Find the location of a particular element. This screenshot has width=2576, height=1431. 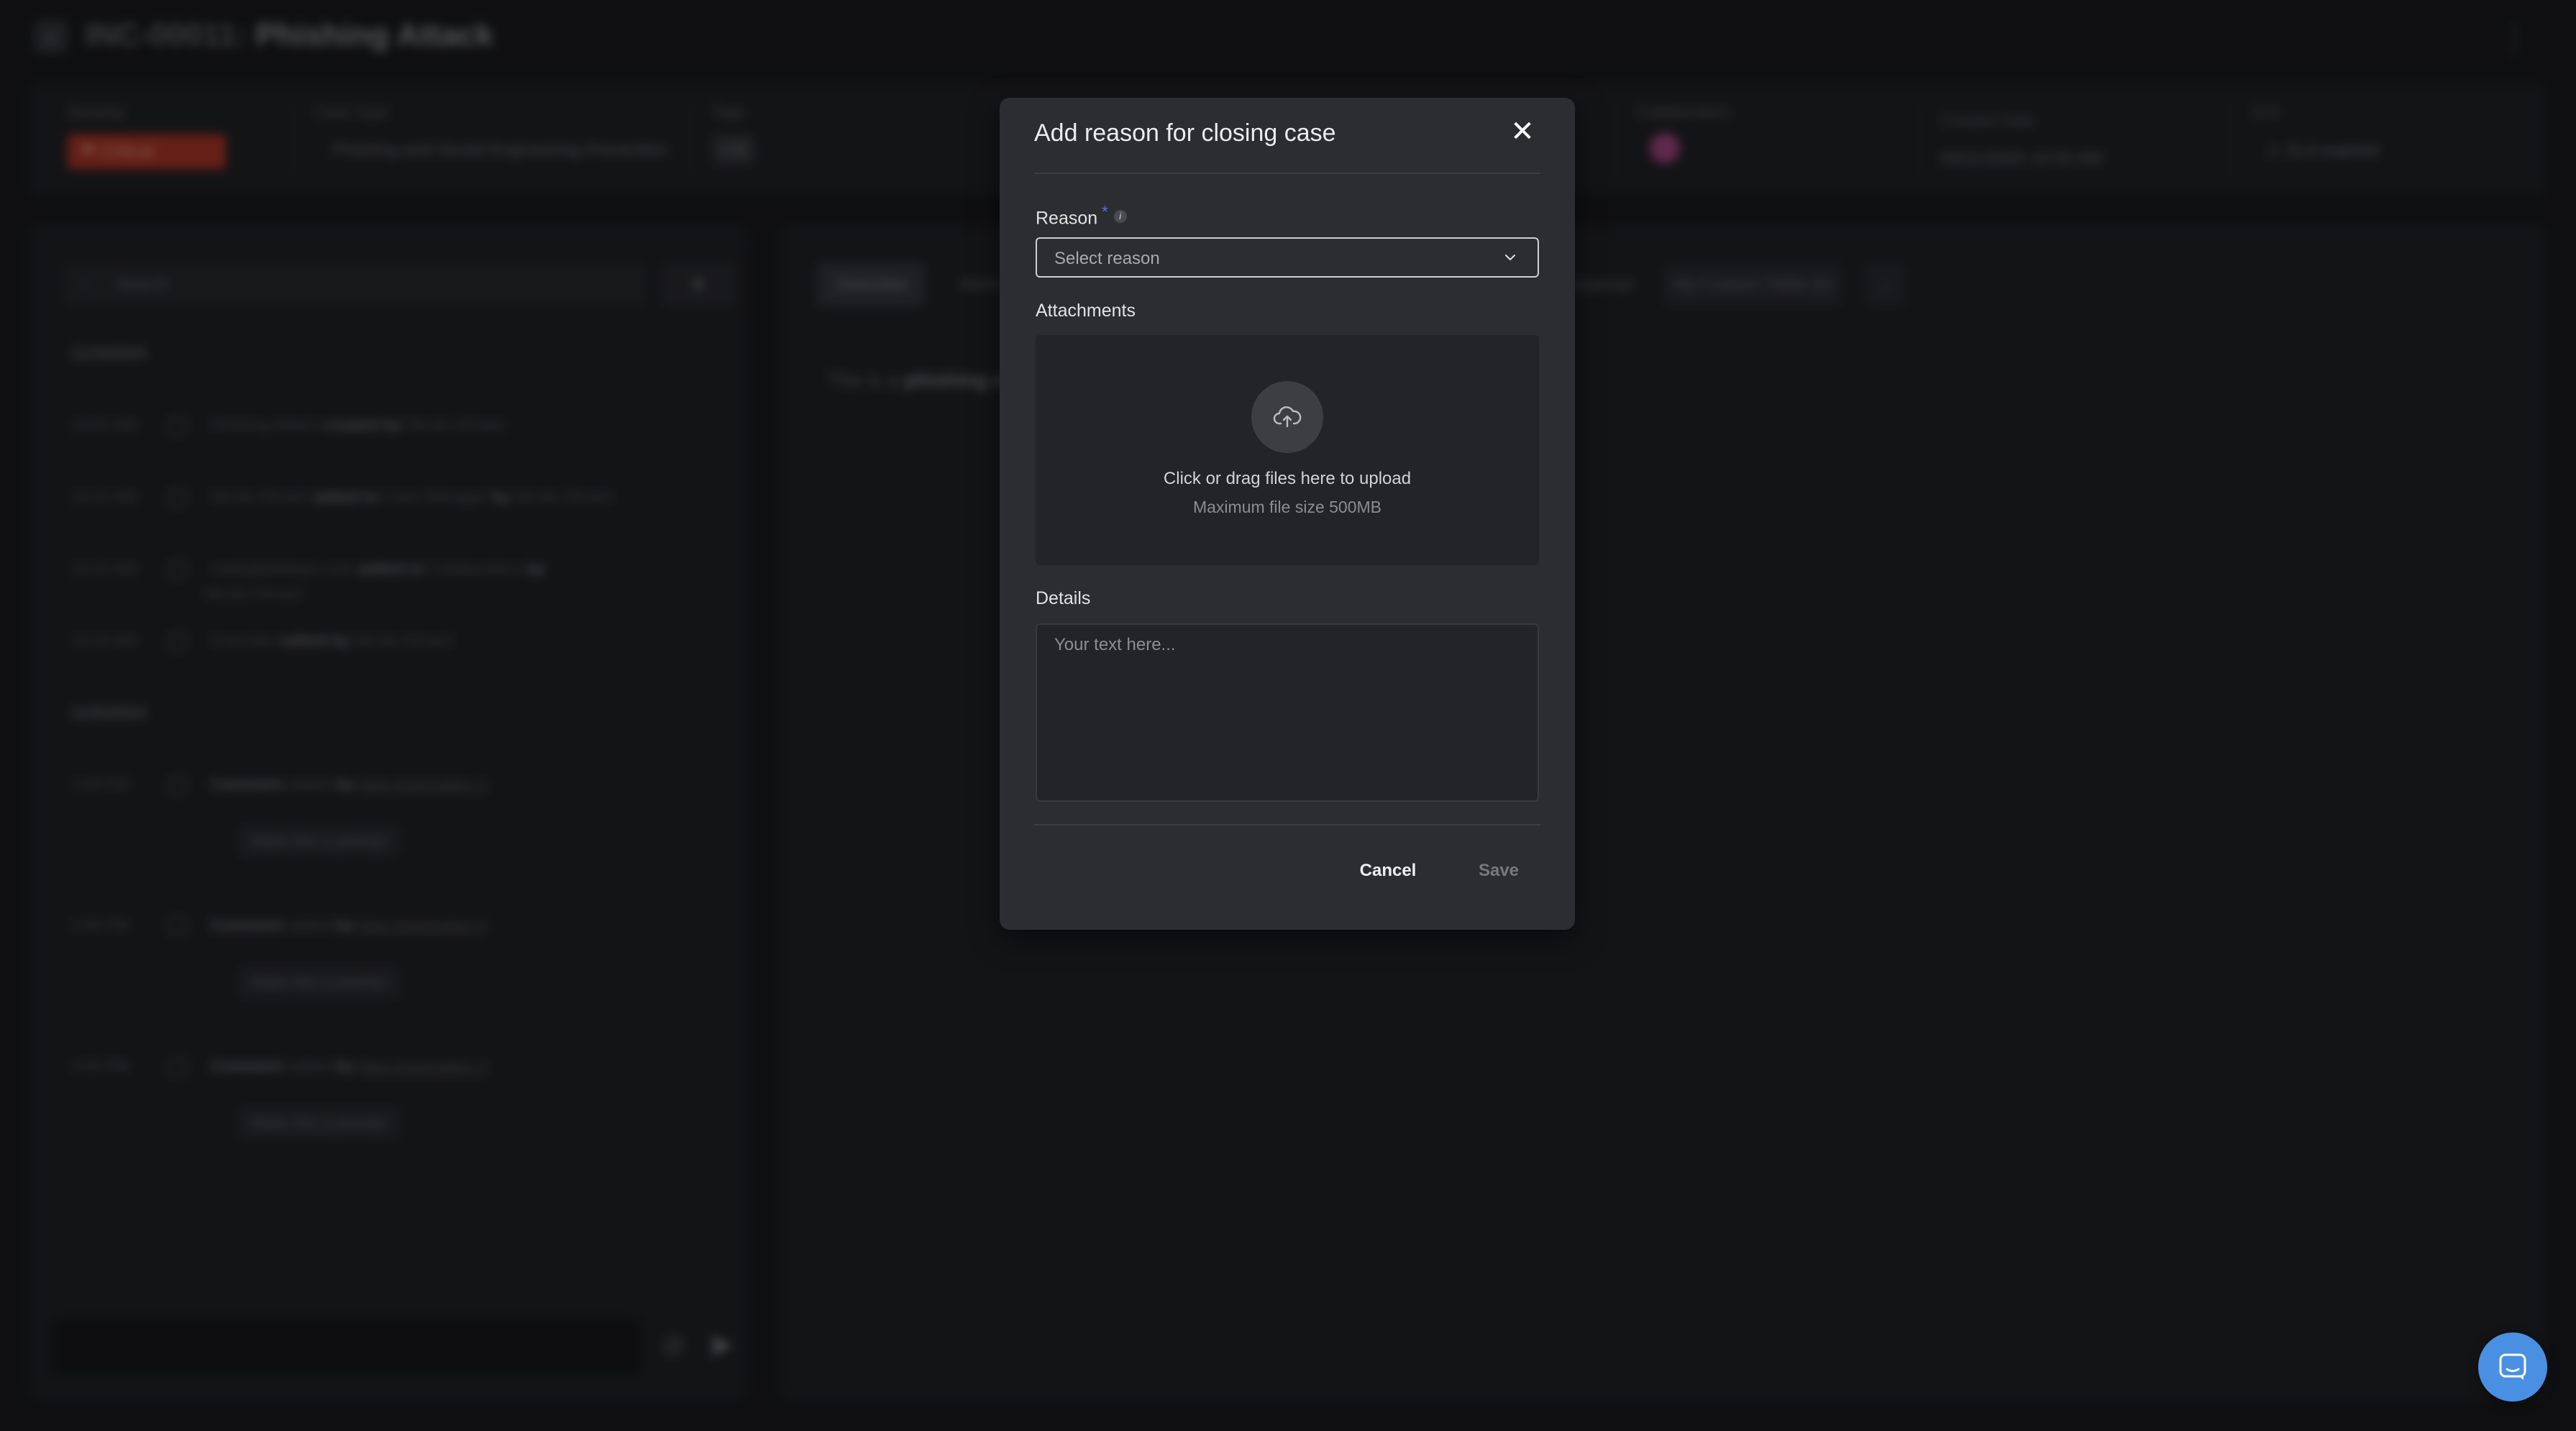

attachments-label: Attachments is located at coordinates (1086, 311).